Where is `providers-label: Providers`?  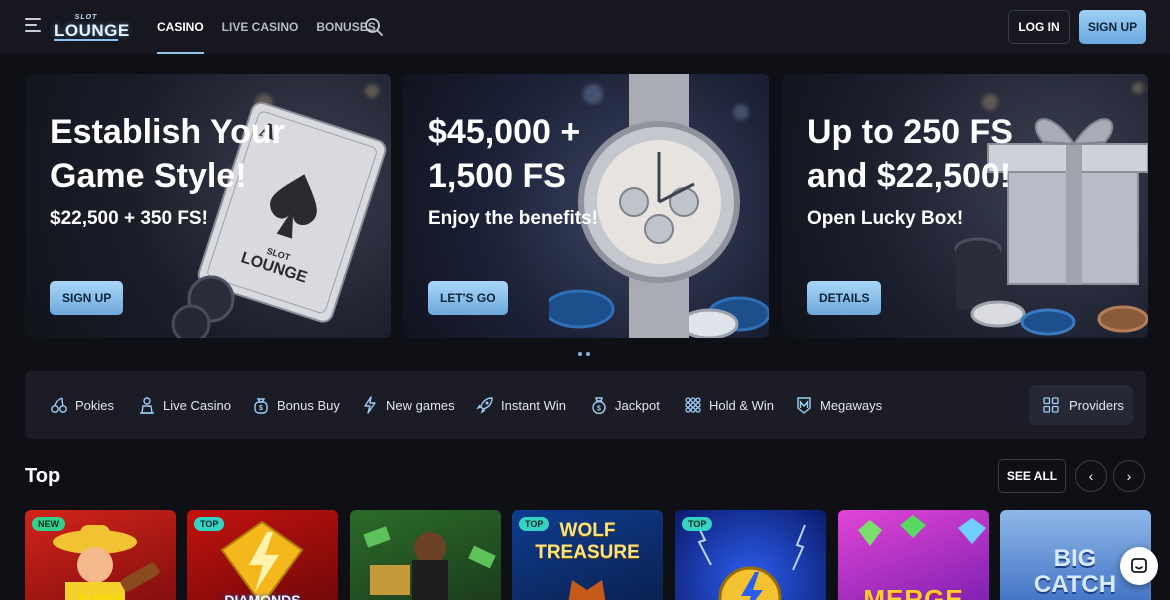
providers-label: Providers is located at coordinates (1096, 405).